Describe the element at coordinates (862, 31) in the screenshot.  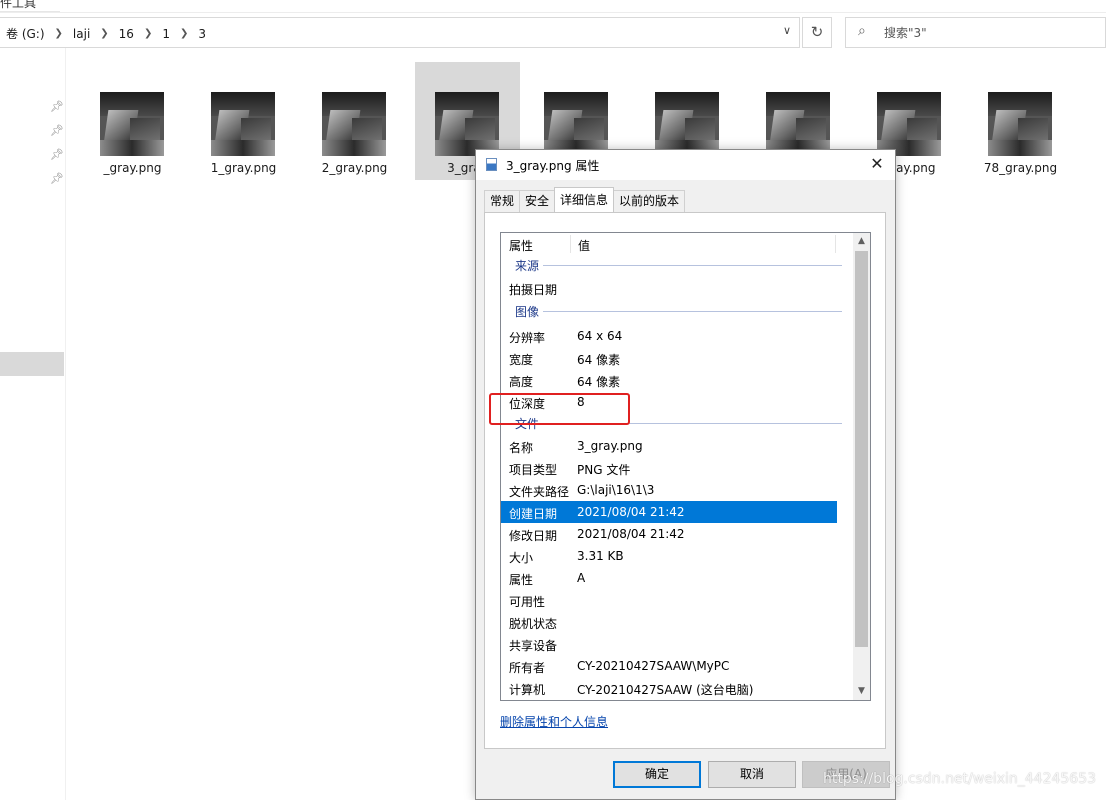
I see `search-icon: ⌕` at that location.